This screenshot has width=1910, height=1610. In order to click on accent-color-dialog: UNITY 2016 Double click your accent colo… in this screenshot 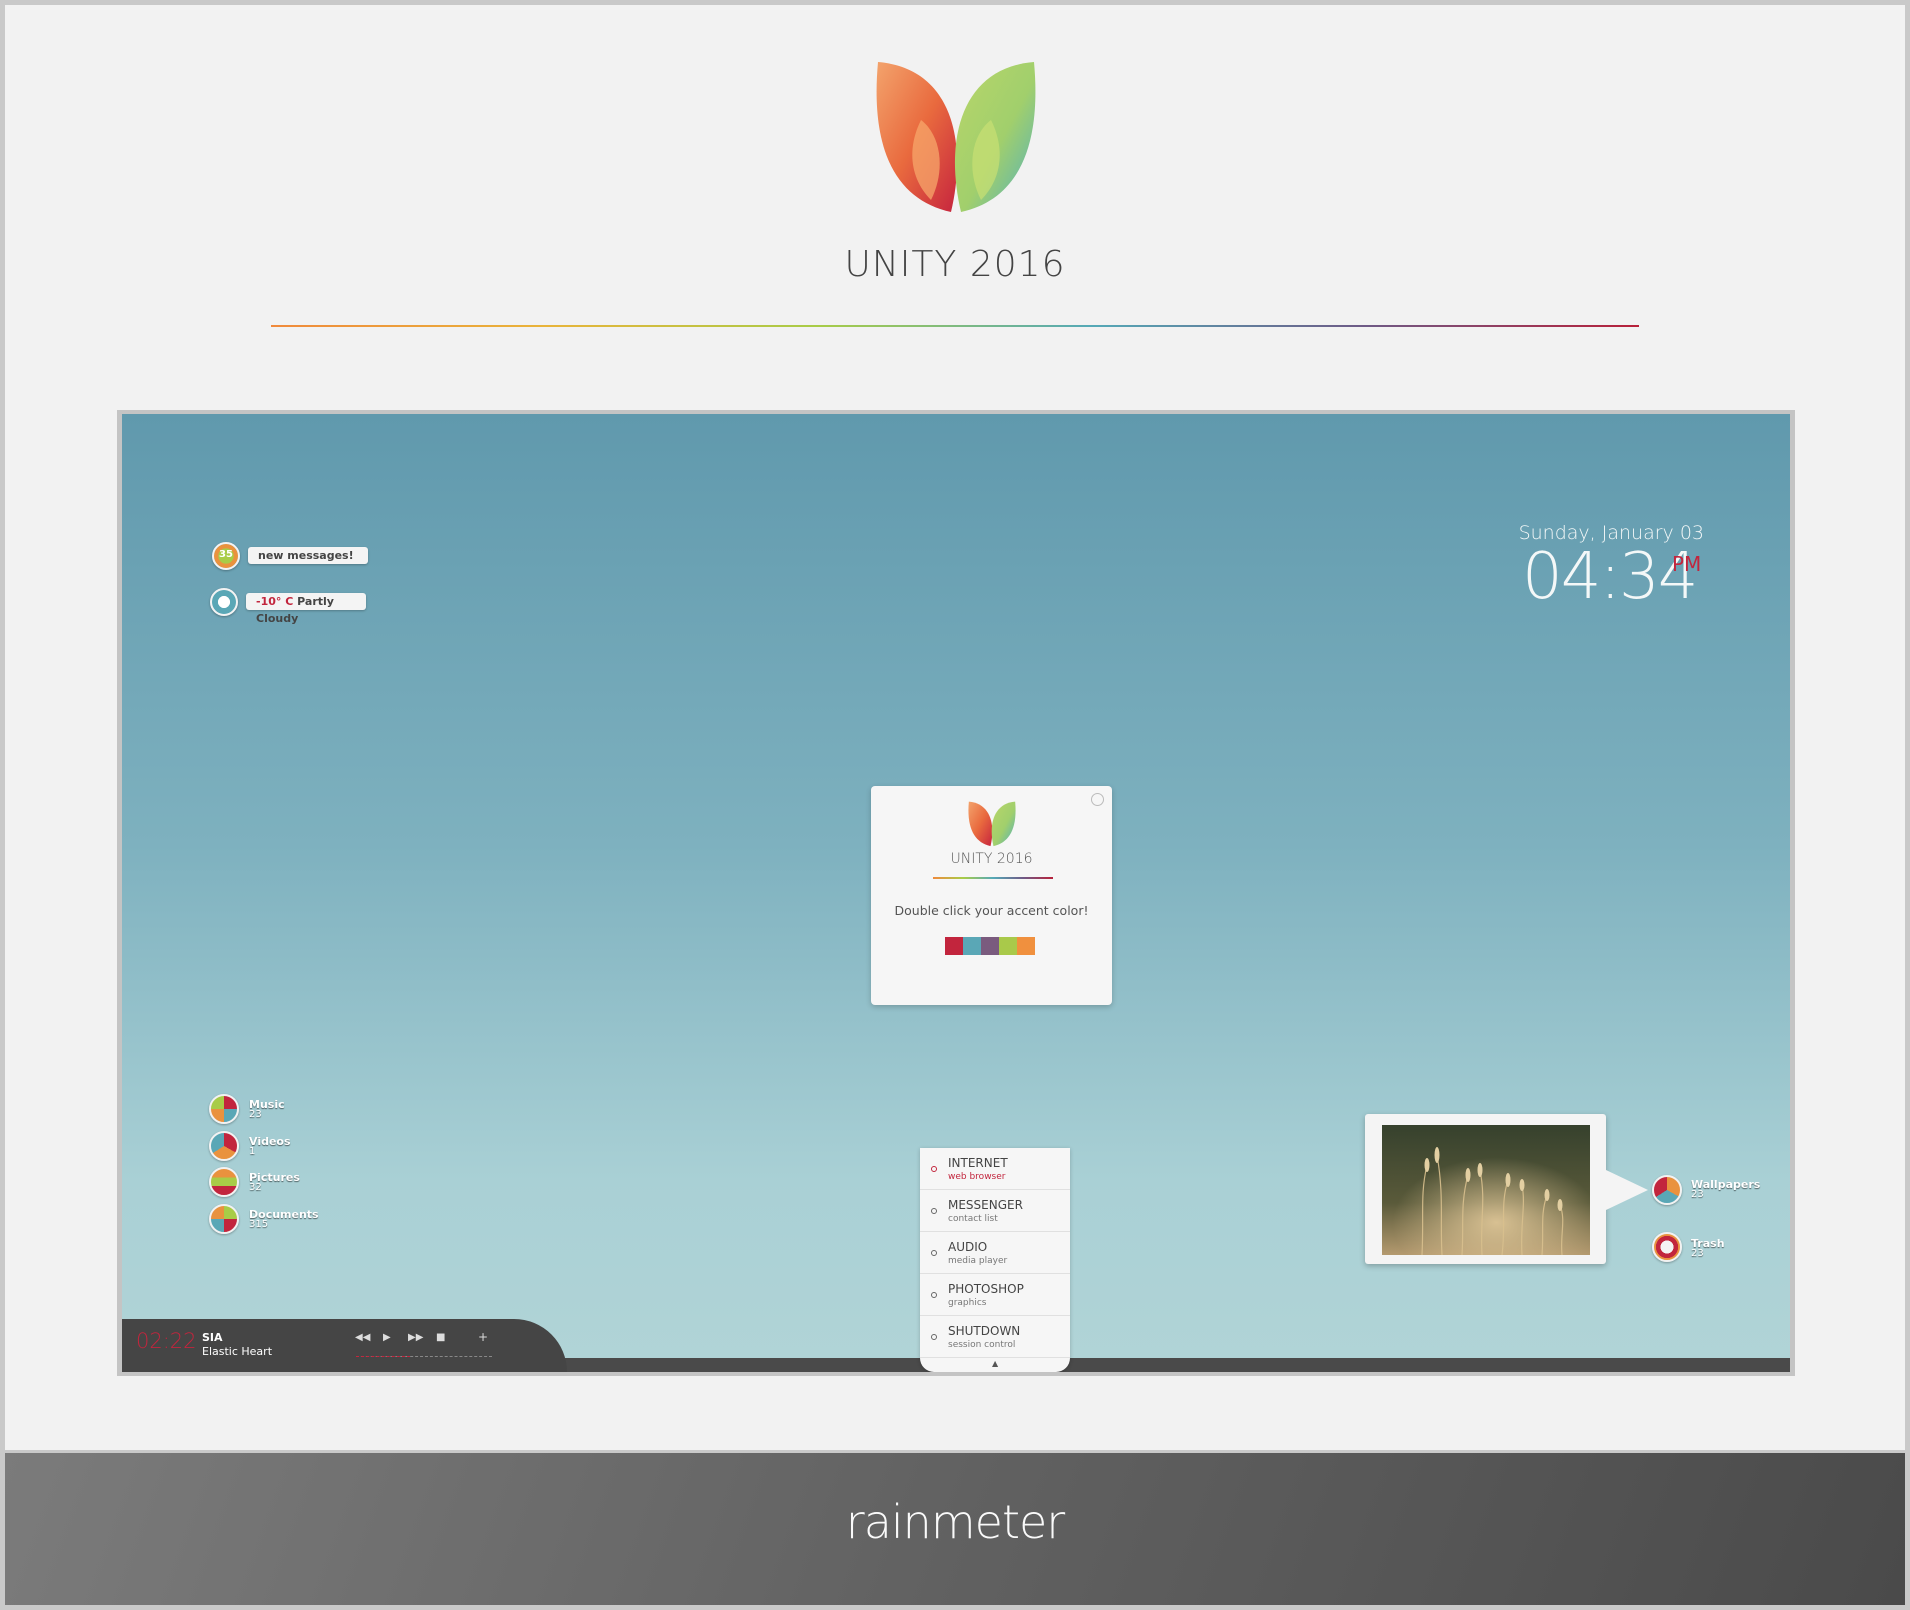, I will do `click(991, 895)`.